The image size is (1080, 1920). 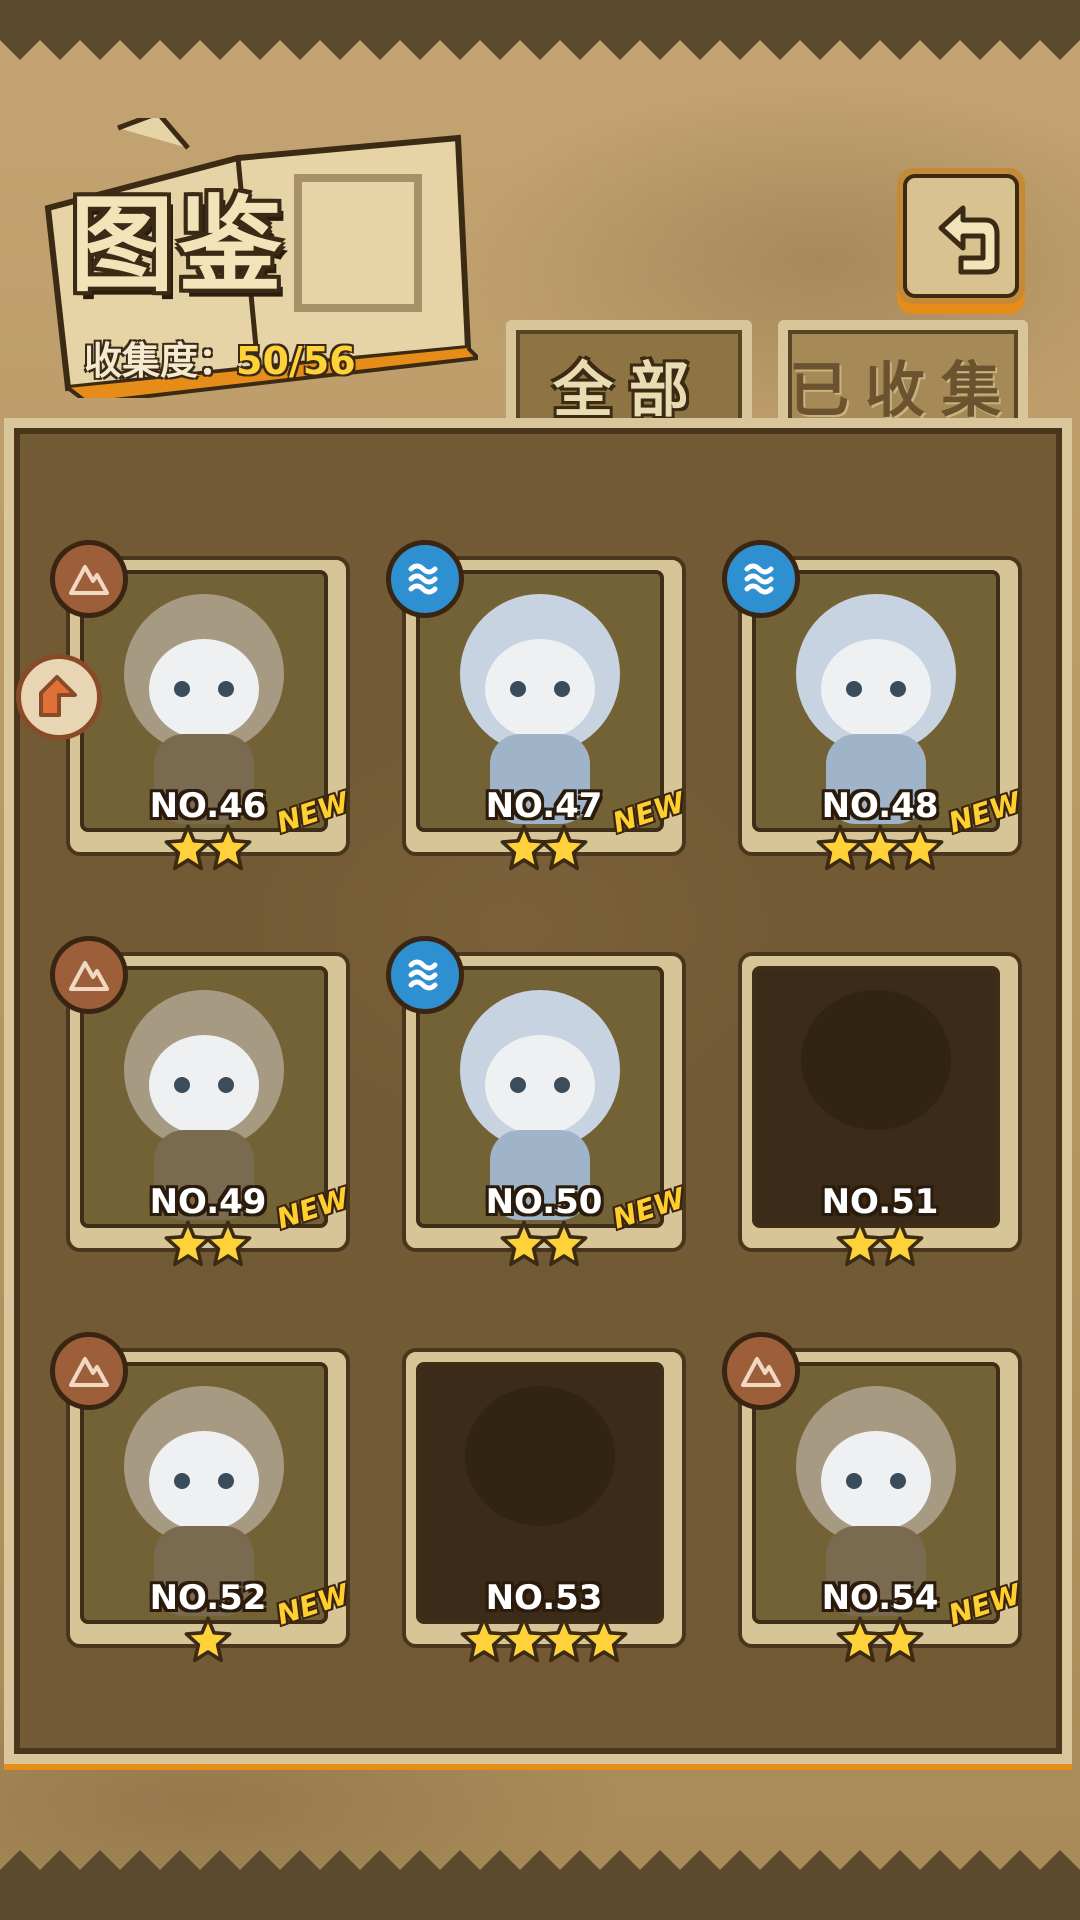 What do you see at coordinates (178, 245) in the screenshot?
I see `page-title: 图鉴` at bounding box center [178, 245].